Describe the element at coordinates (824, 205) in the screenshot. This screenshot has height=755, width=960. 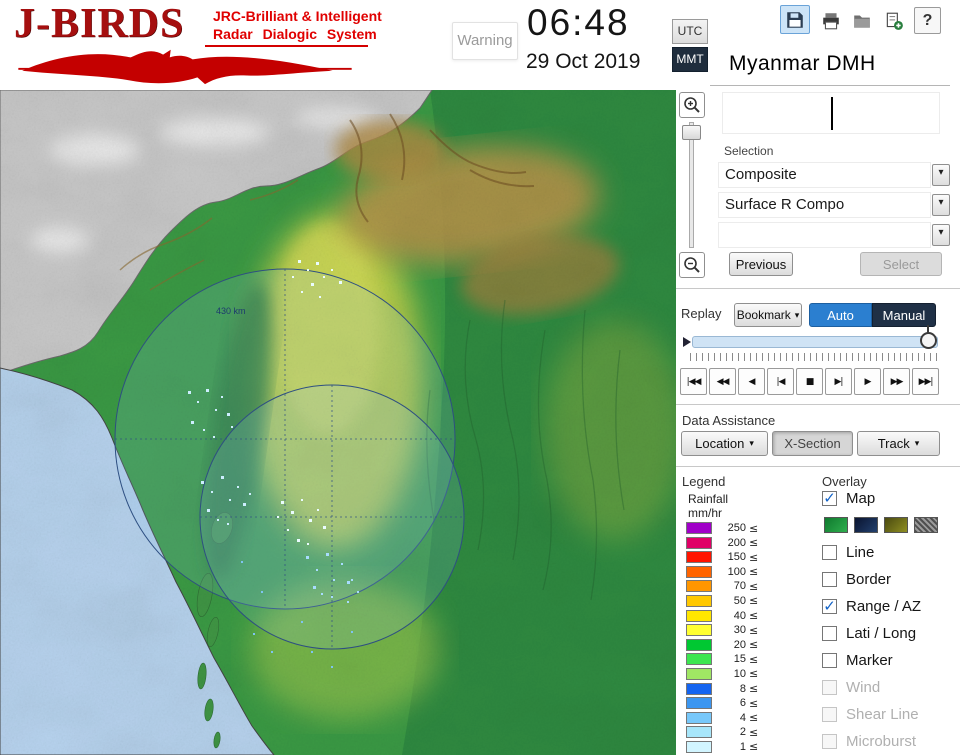
I see `subproduct-dropdown: Surface R Compo` at that location.